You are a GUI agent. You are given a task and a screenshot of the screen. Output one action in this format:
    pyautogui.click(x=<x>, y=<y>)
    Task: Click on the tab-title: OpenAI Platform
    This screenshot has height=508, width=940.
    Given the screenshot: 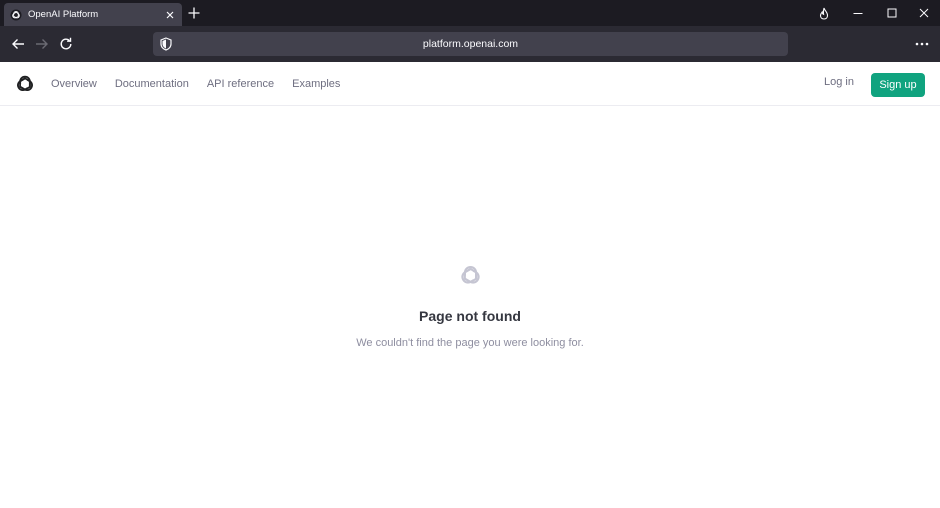 What is the action you would take?
    pyautogui.click(x=63, y=14)
    